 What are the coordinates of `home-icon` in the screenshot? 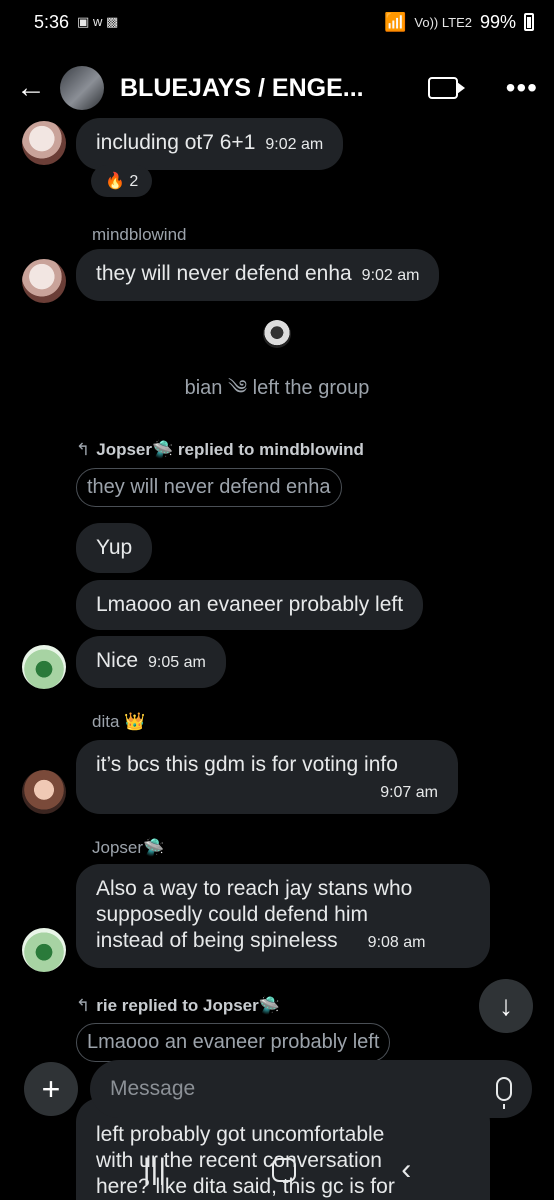 It's located at (283, 1170).